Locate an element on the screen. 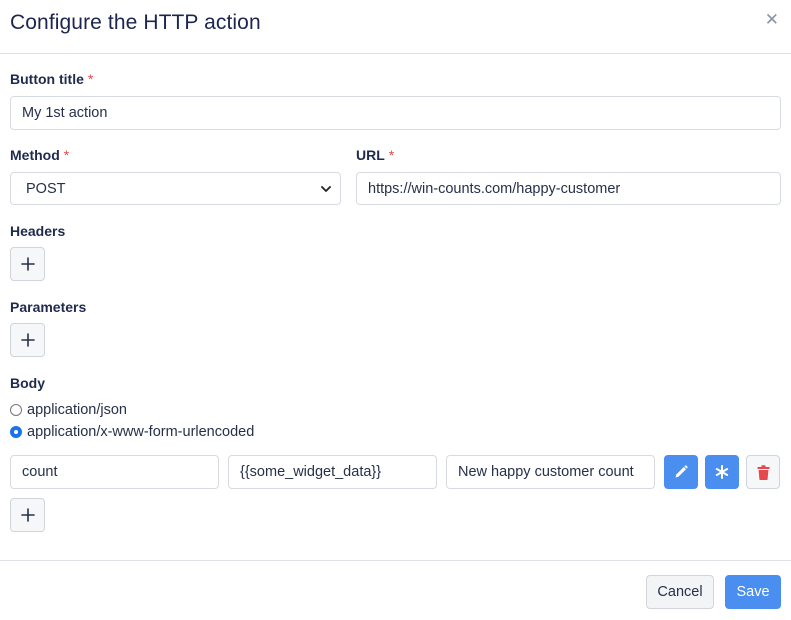  dialog-header: Configure the HTTP action ✕ is located at coordinates (395, 27).